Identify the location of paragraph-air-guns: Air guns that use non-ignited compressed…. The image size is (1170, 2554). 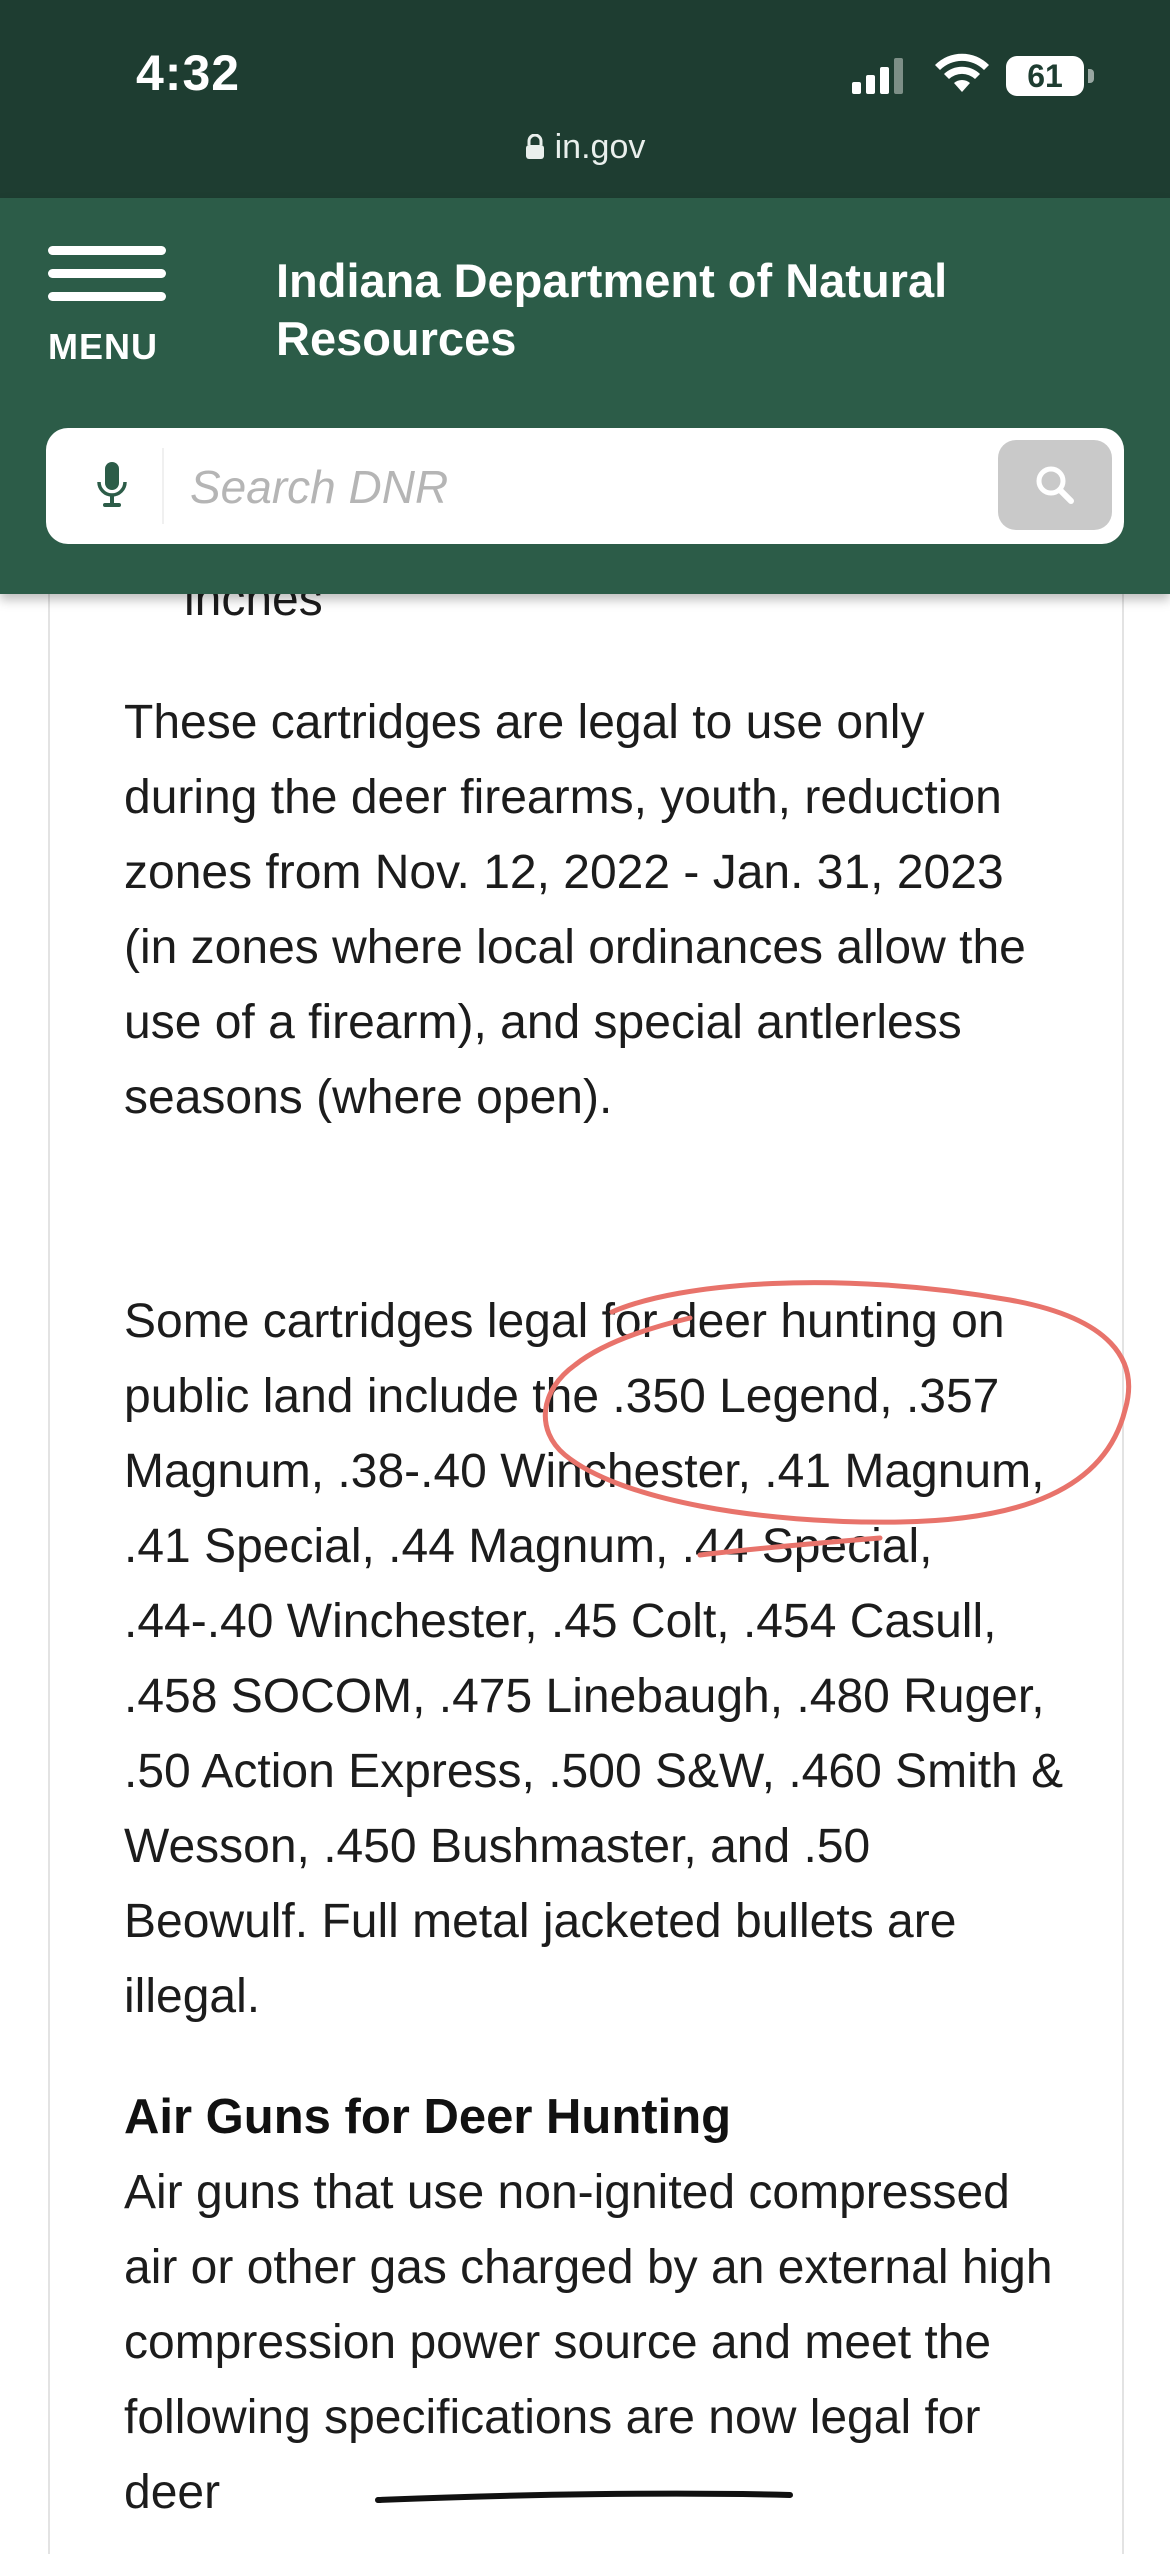
(588, 2342).